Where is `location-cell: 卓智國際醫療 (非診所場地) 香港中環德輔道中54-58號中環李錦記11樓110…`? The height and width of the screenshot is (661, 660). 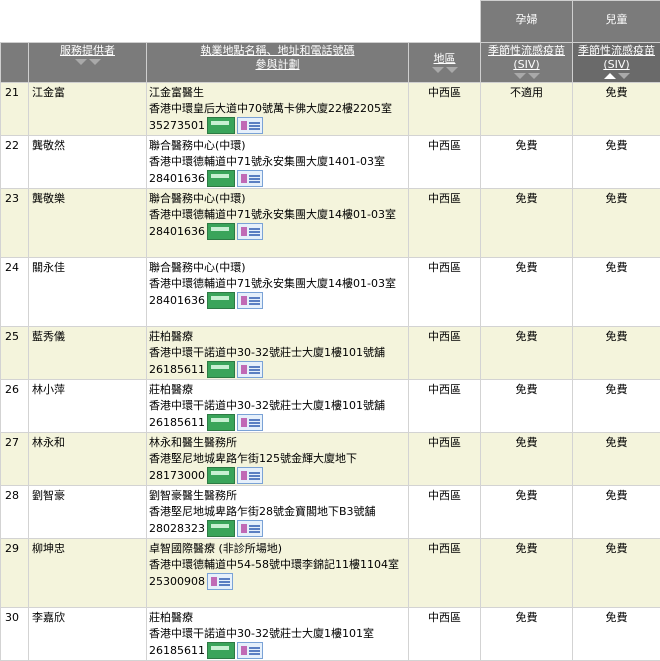
location-cell: 卓智國際醫療 (非診所場地) 香港中環德輔道中54-58號中環李錦記11樓110… is located at coordinates (278, 573).